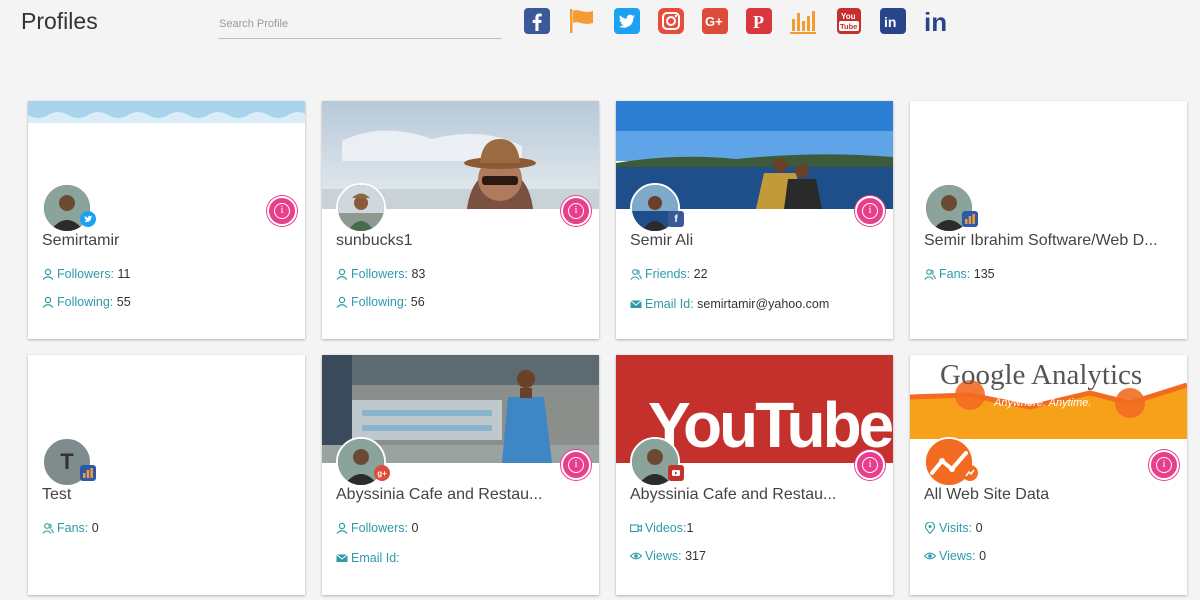 This screenshot has height=600, width=1200. I want to click on search-input, so click(360, 24).